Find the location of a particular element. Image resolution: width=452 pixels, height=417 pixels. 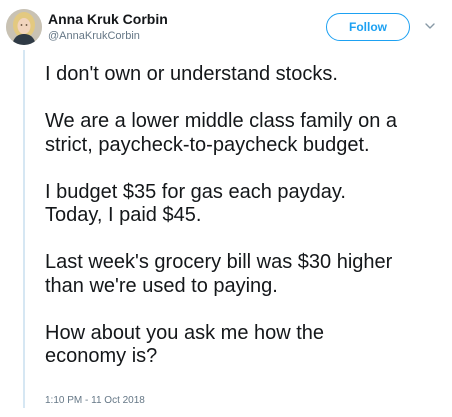

thread-rule is located at coordinates (24, 229).